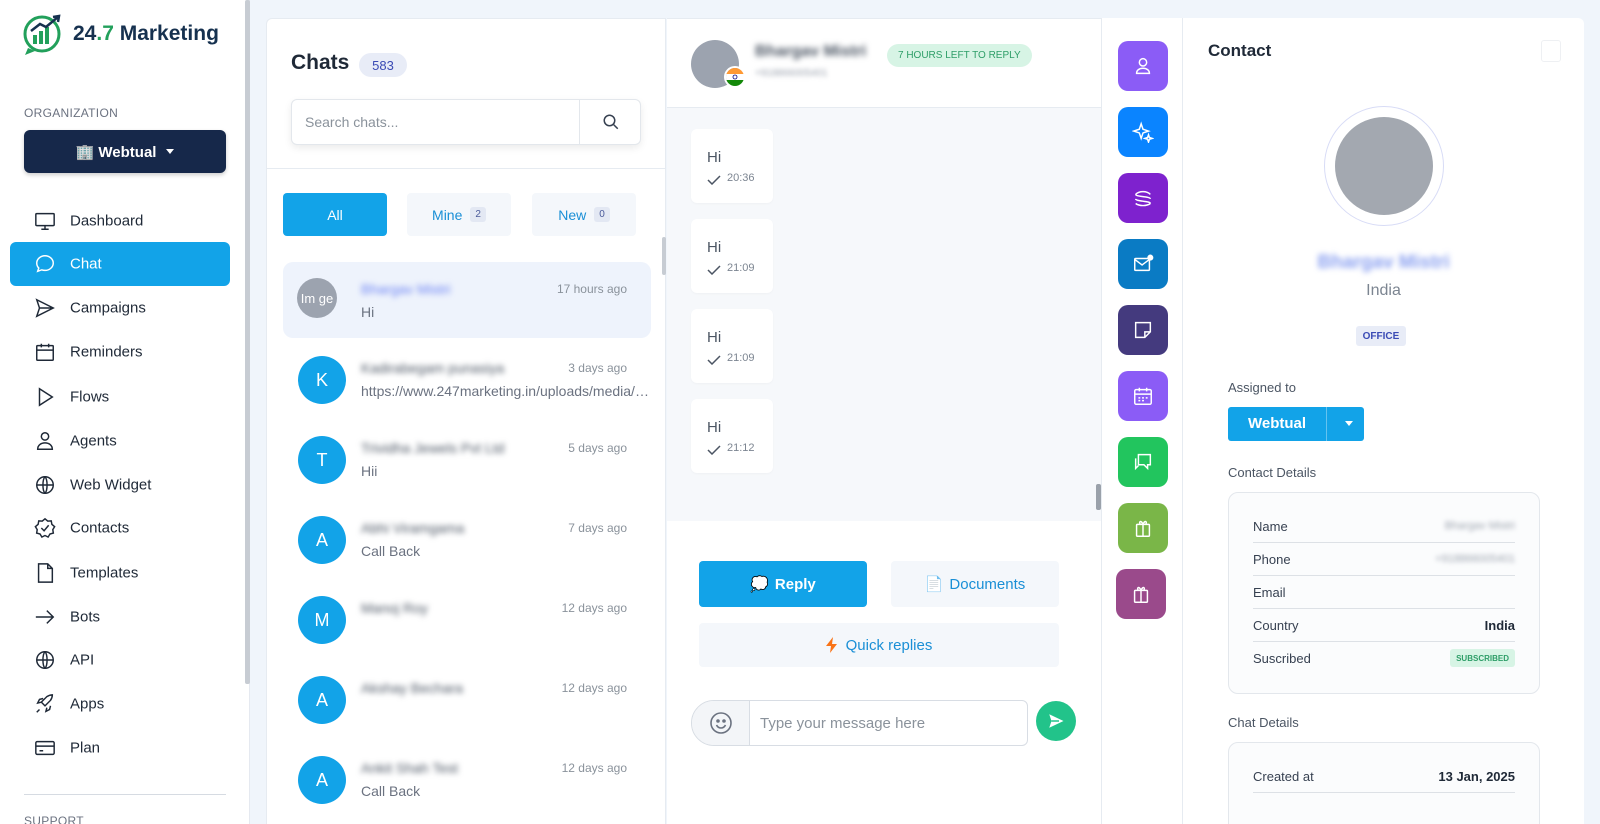 This screenshot has width=1600, height=824. I want to click on chat-time: 12 days ago, so click(594, 608).